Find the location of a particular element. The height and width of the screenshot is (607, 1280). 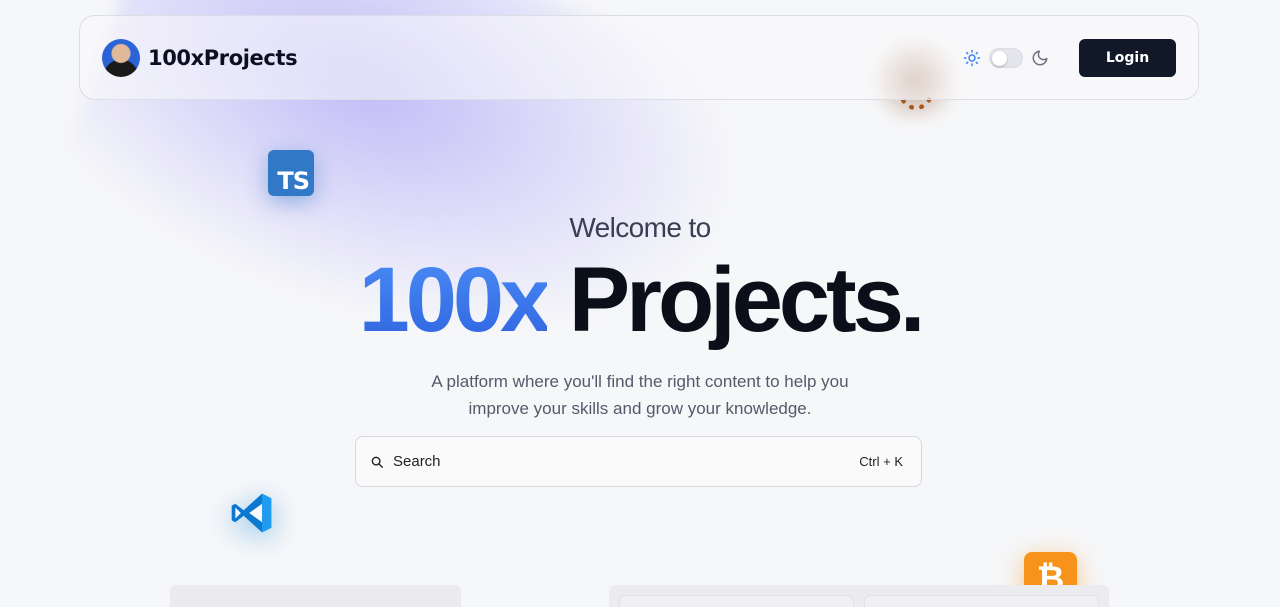

typescript-icon: TS is located at coordinates (291, 173).